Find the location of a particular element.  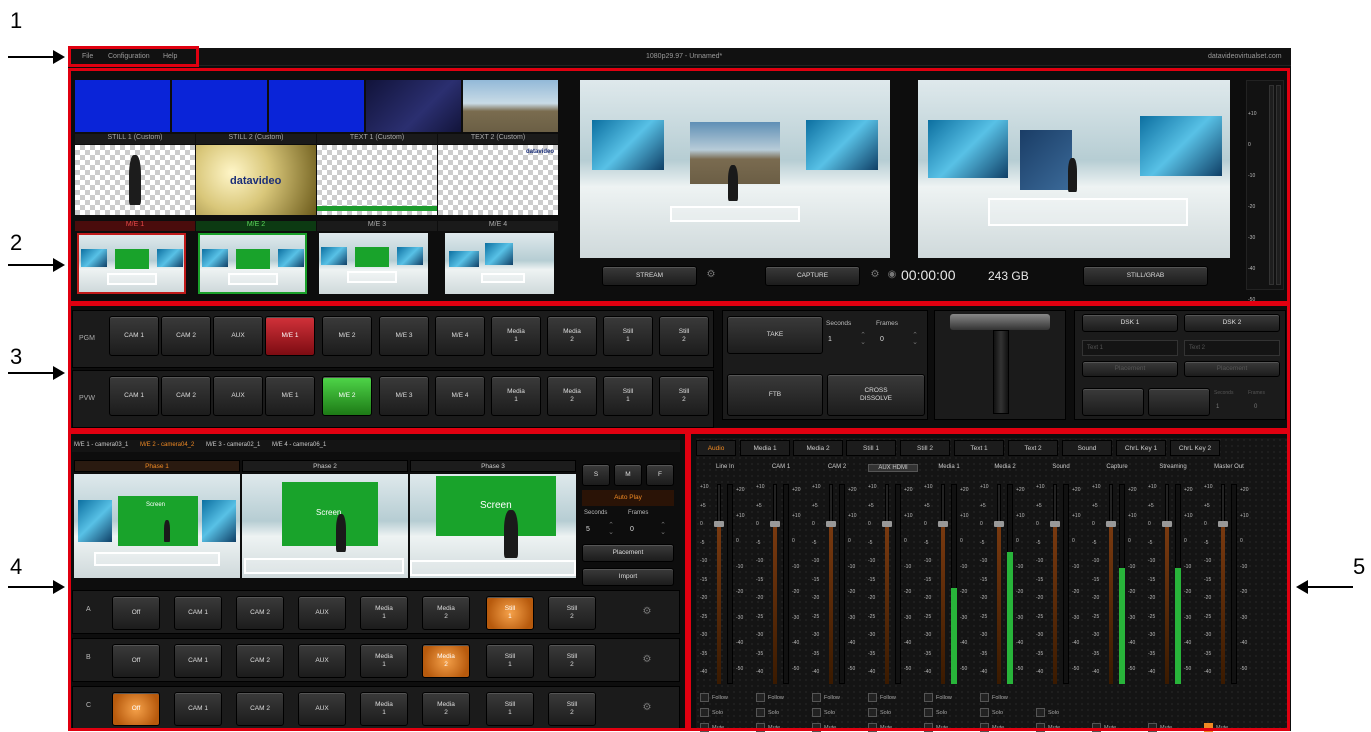

still-grab-button: STILL/GRAB is located at coordinates (1145, 276).